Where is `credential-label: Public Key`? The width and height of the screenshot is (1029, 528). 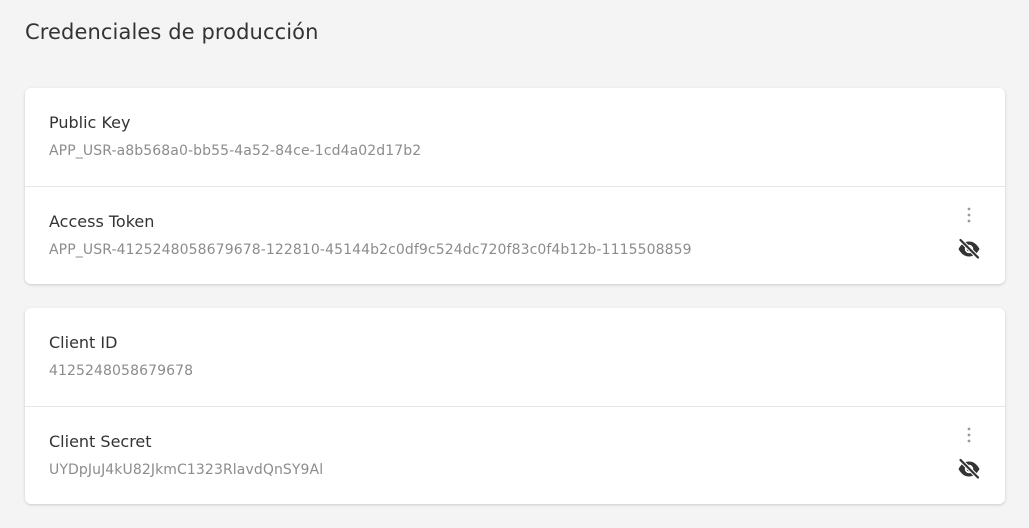 credential-label: Public Key is located at coordinates (90, 122).